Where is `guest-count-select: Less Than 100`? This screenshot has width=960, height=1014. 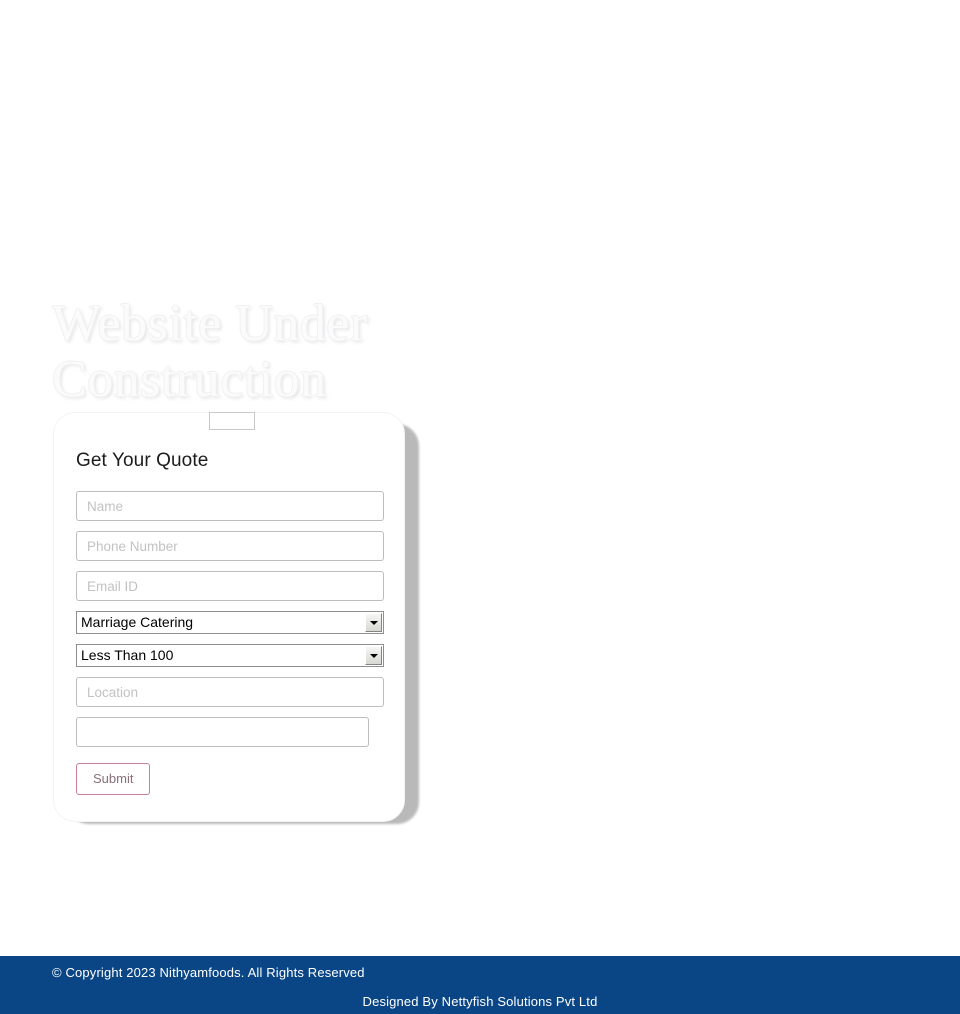
guest-count-select: Less Than 100 is located at coordinates (230, 655).